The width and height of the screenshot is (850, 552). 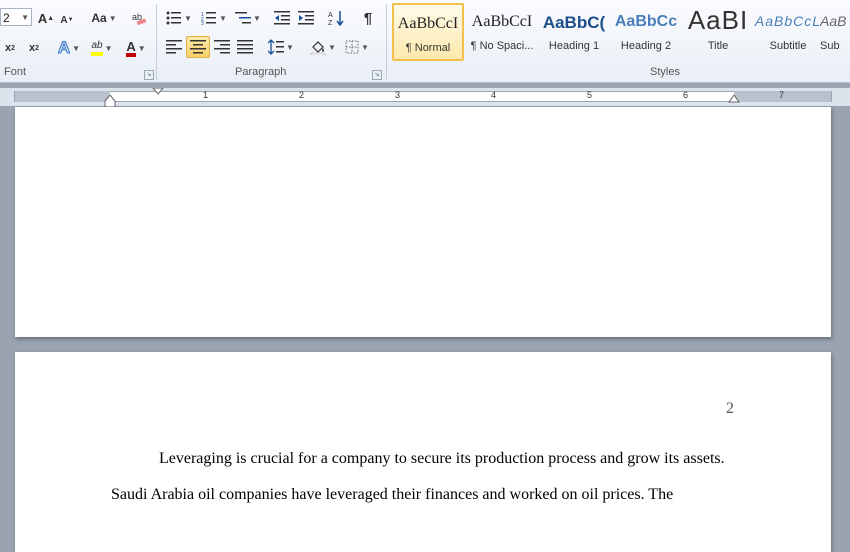 I want to click on style-heading-1: AaBbC( Heading 1, so click(x=574, y=32).